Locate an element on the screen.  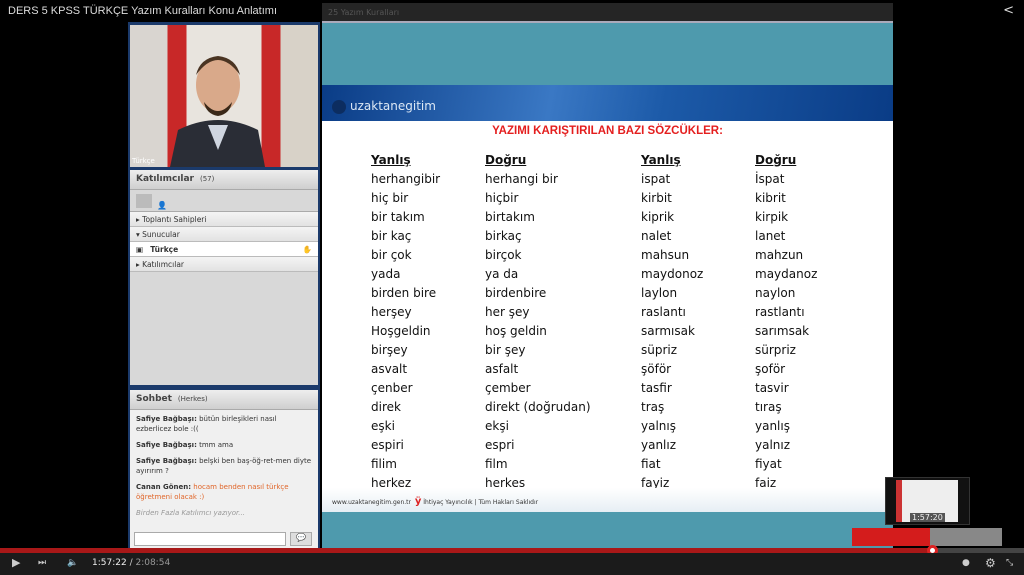
group-label: Sunucular is located at coordinates (161, 234).